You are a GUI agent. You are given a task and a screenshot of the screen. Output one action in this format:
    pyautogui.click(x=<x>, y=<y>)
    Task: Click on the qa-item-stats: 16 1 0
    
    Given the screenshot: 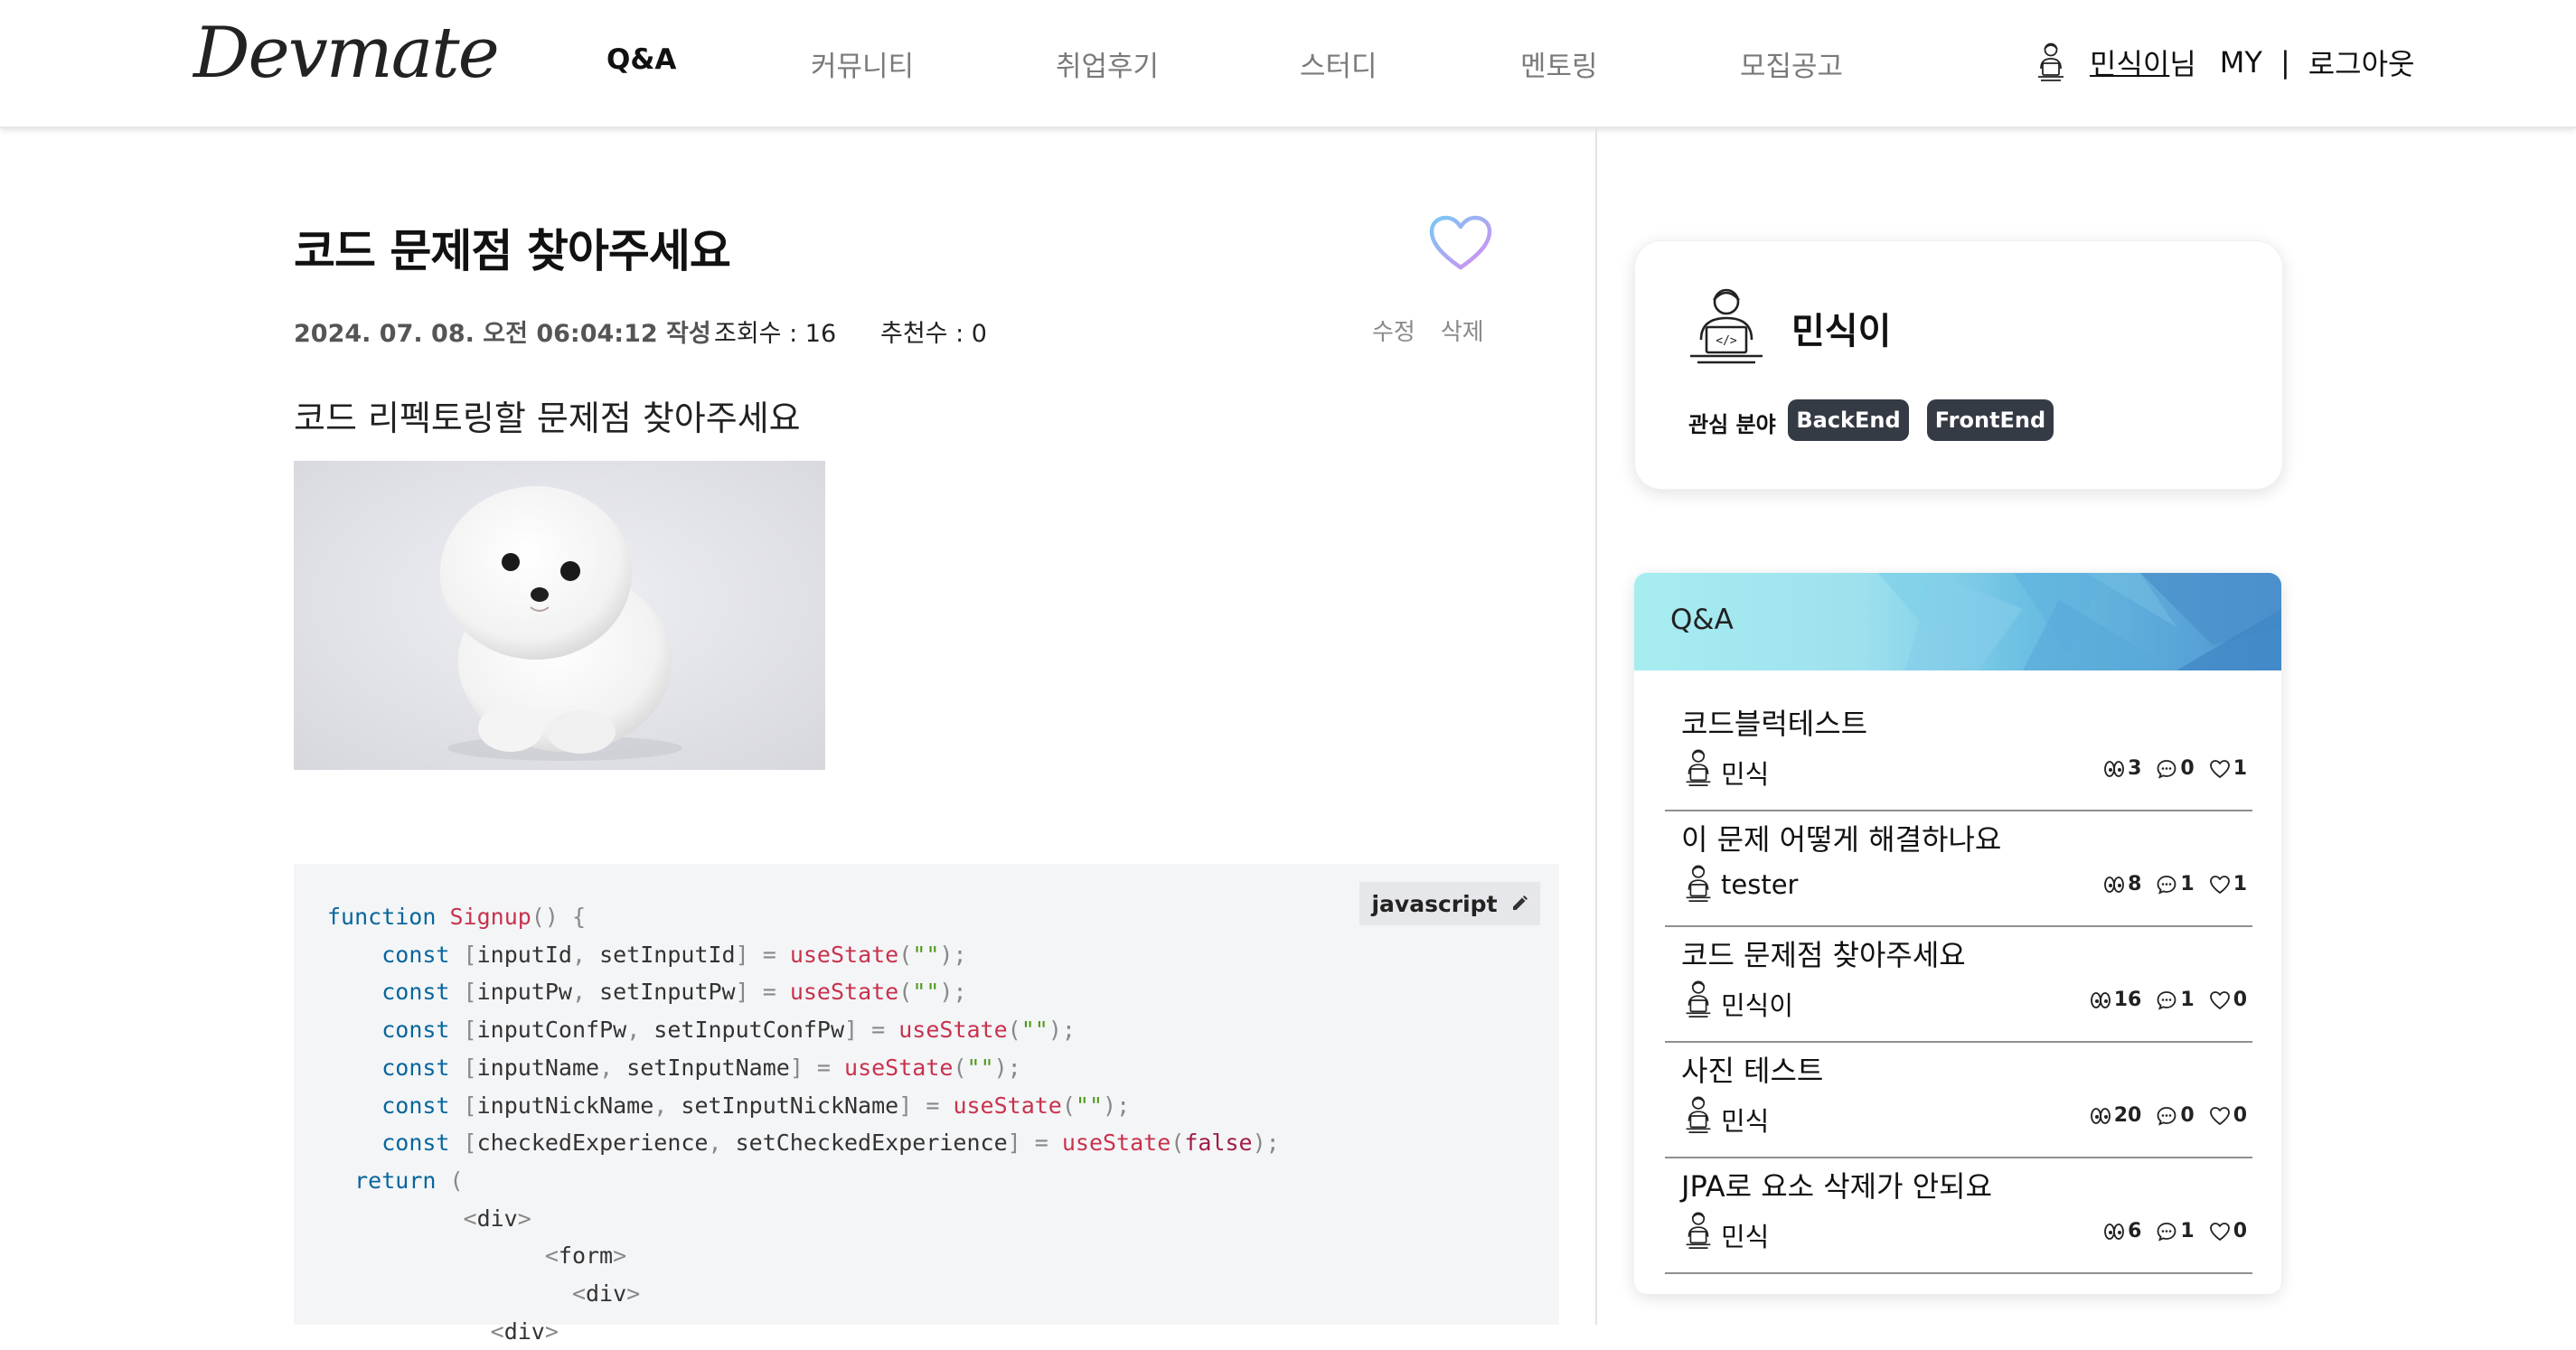 What is the action you would take?
    pyautogui.click(x=2161, y=1000)
    